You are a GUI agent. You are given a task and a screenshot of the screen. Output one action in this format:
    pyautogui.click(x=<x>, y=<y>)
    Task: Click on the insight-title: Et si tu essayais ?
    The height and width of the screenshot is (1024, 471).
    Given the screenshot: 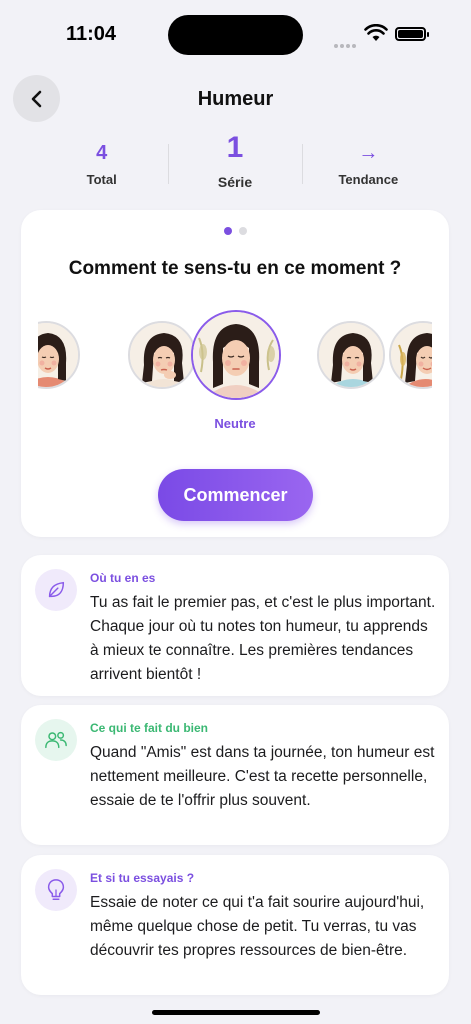 What is the action you would take?
    pyautogui.click(x=142, y=878)
    